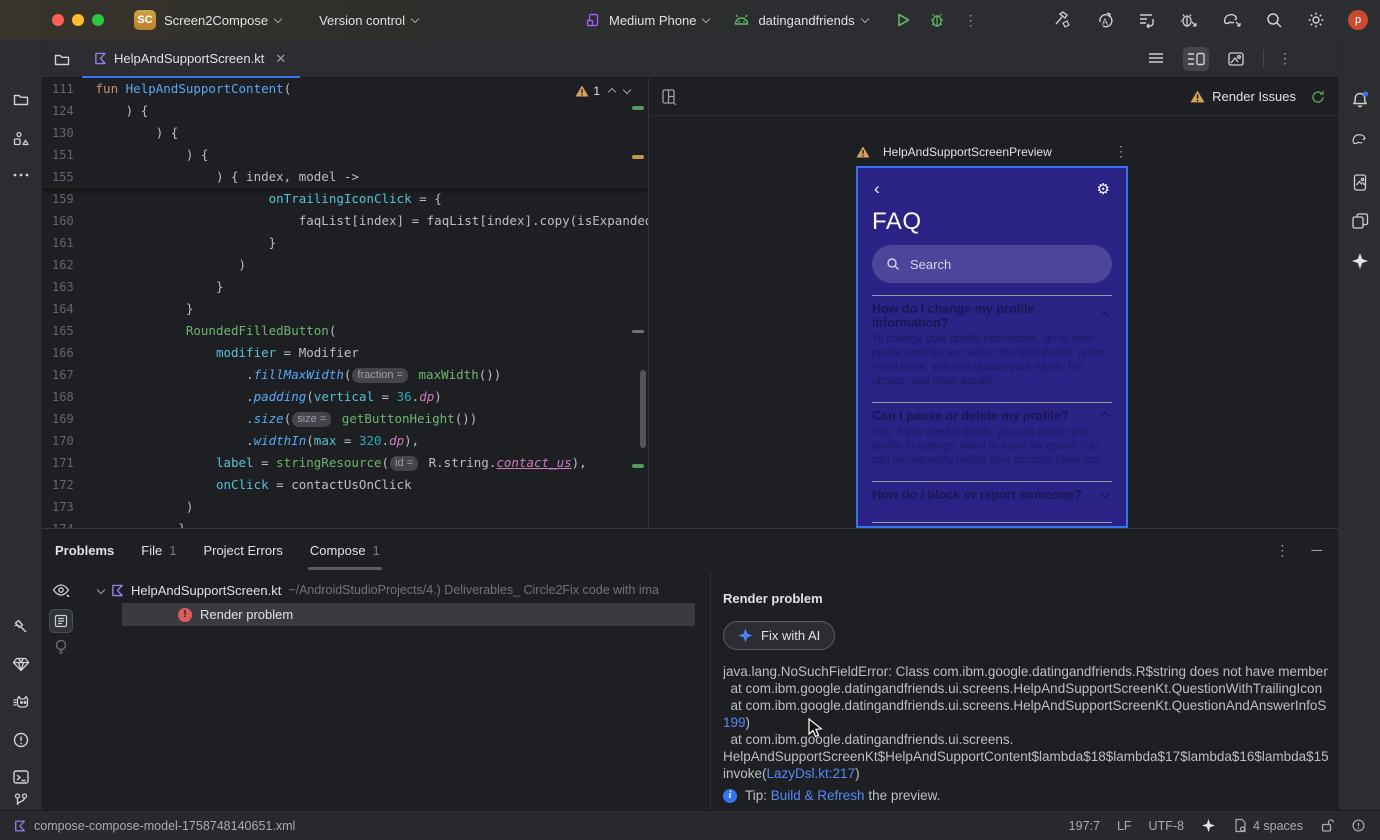  Describe the element at coordinates (20, 627) in the screenshot. I see `build-tool-icon` at that location.